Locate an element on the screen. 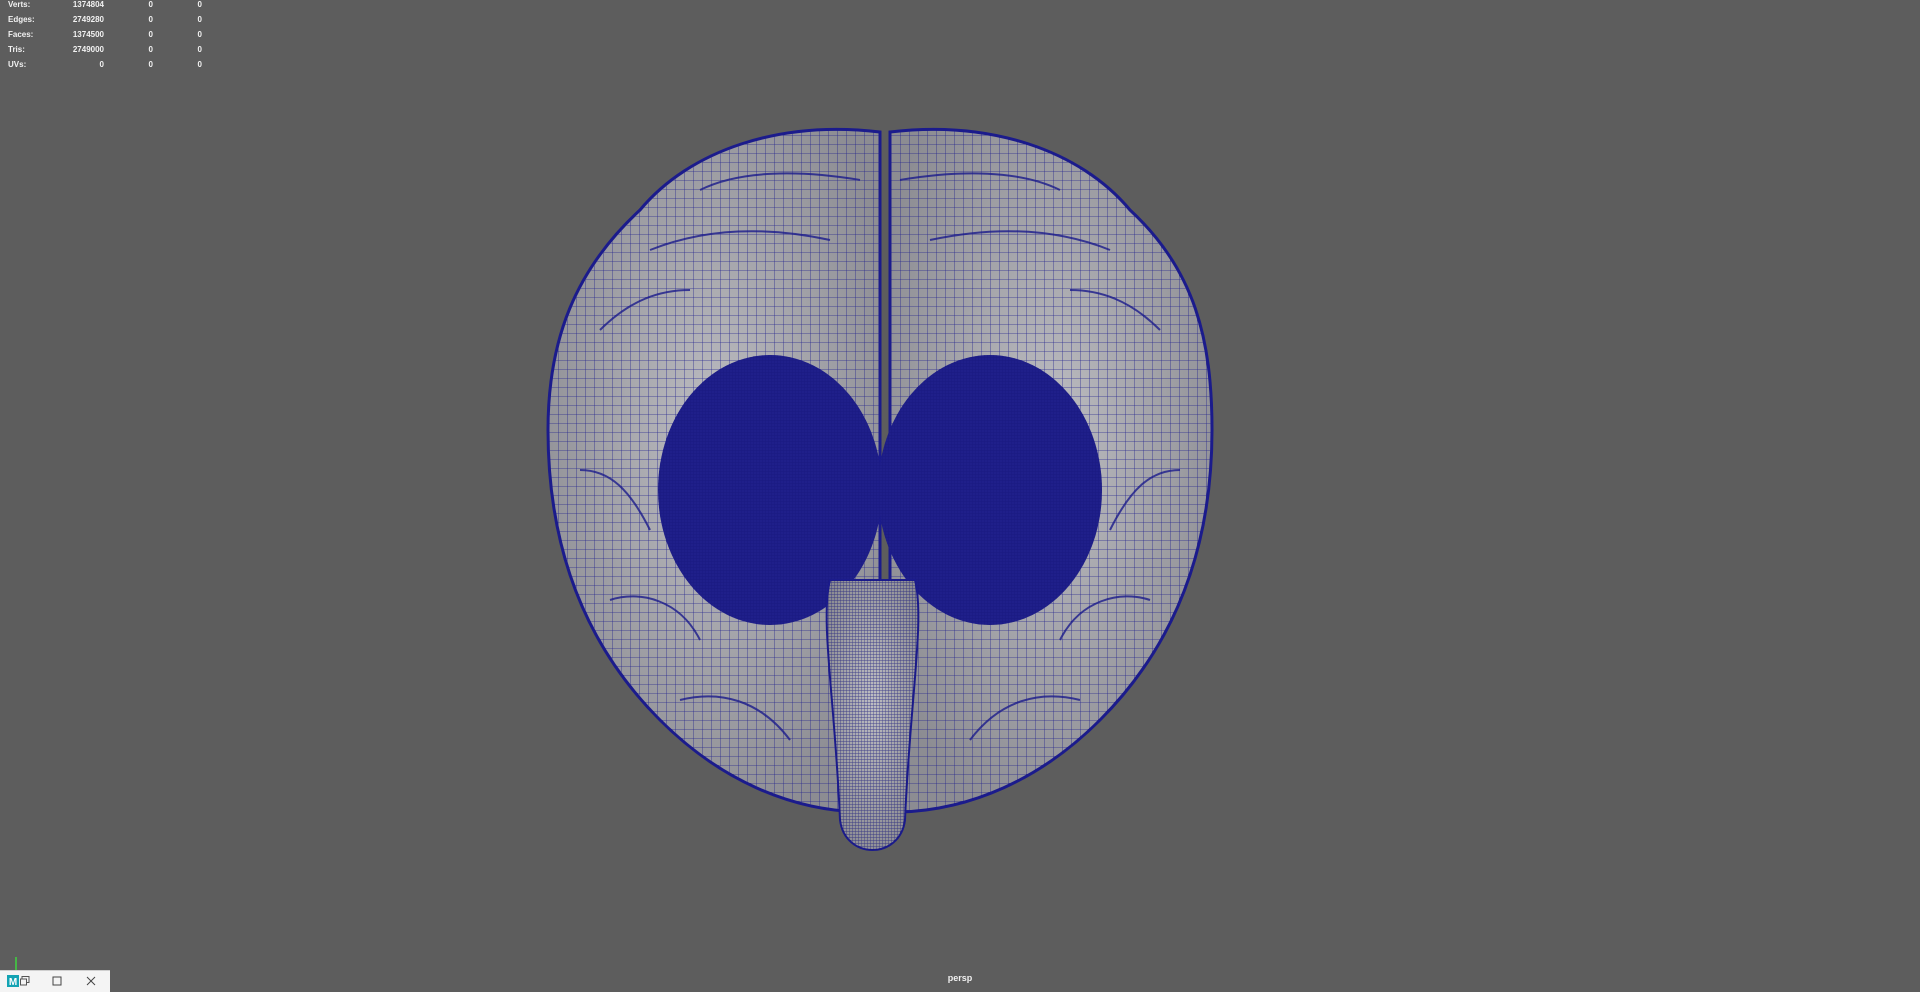 This screenshot has width=1920, height=992. brainstem is located at coordinates (872, 715).